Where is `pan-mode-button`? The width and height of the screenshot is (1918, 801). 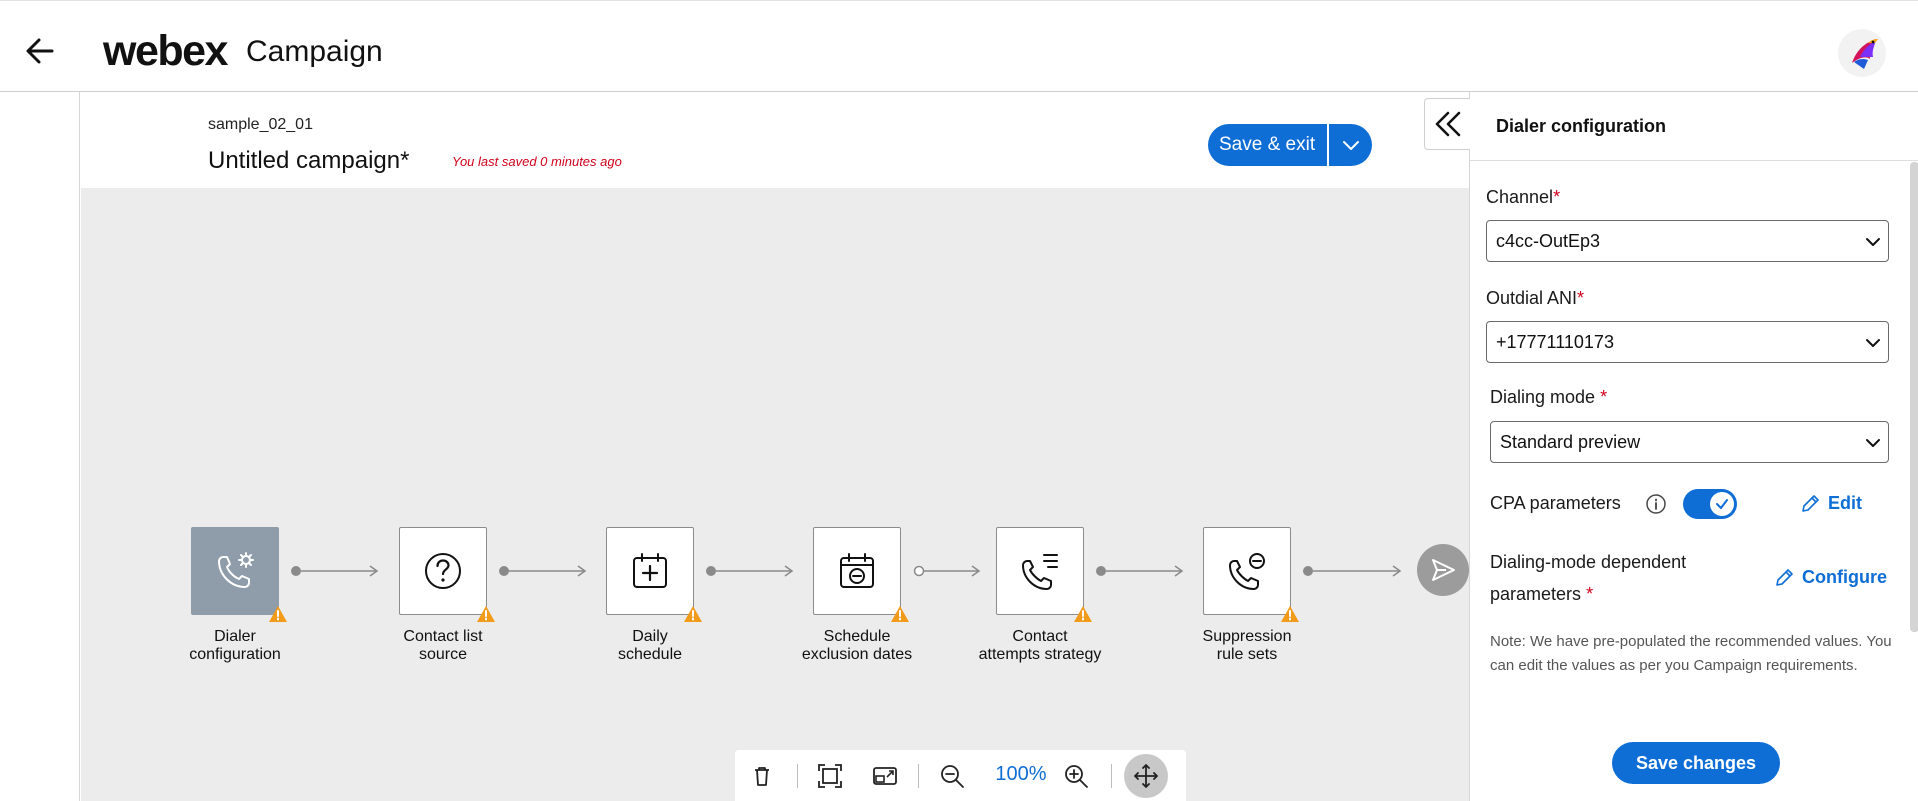 pan-mode-button is located at coordinates (1146, 776).